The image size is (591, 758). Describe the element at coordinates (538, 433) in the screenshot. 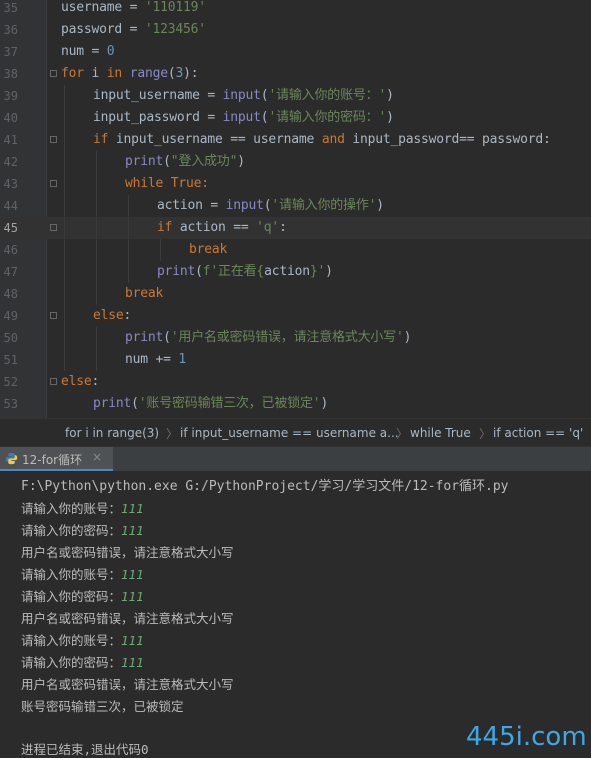

I see `breadcrumb-item: if action == 'q'` at that location.